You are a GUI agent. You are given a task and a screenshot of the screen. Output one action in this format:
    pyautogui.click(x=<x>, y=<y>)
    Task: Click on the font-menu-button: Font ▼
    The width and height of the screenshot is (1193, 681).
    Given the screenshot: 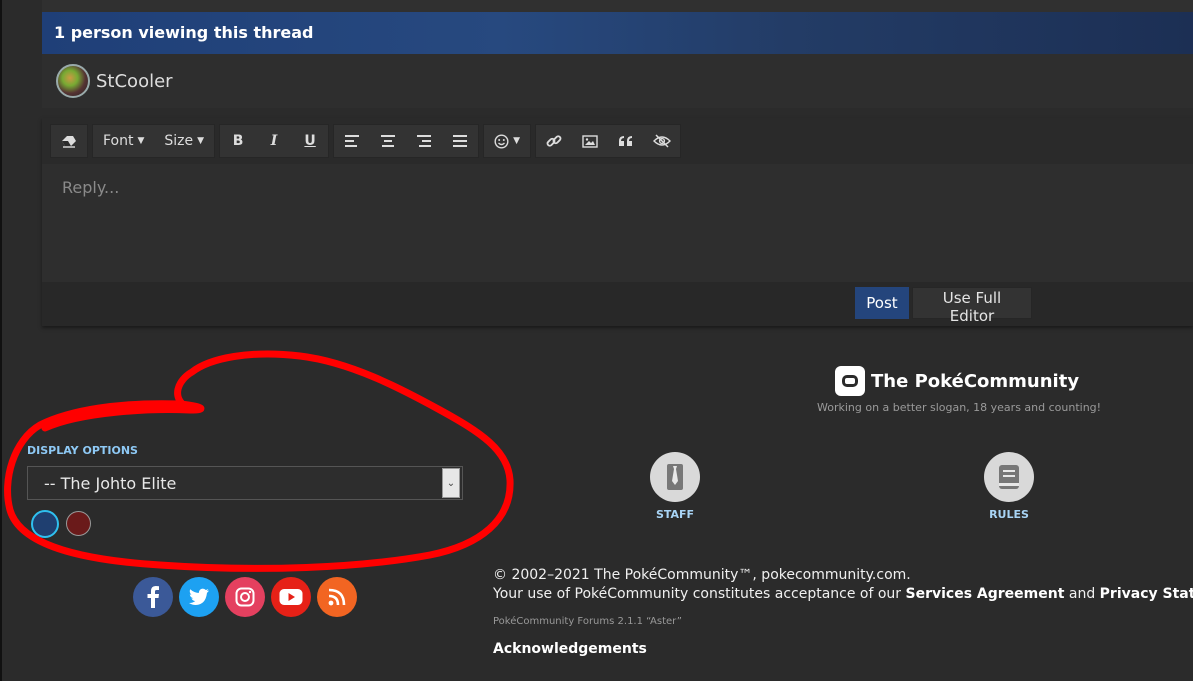 What is the action you would take?
    pyautogui.click(x=123, y=141)
    